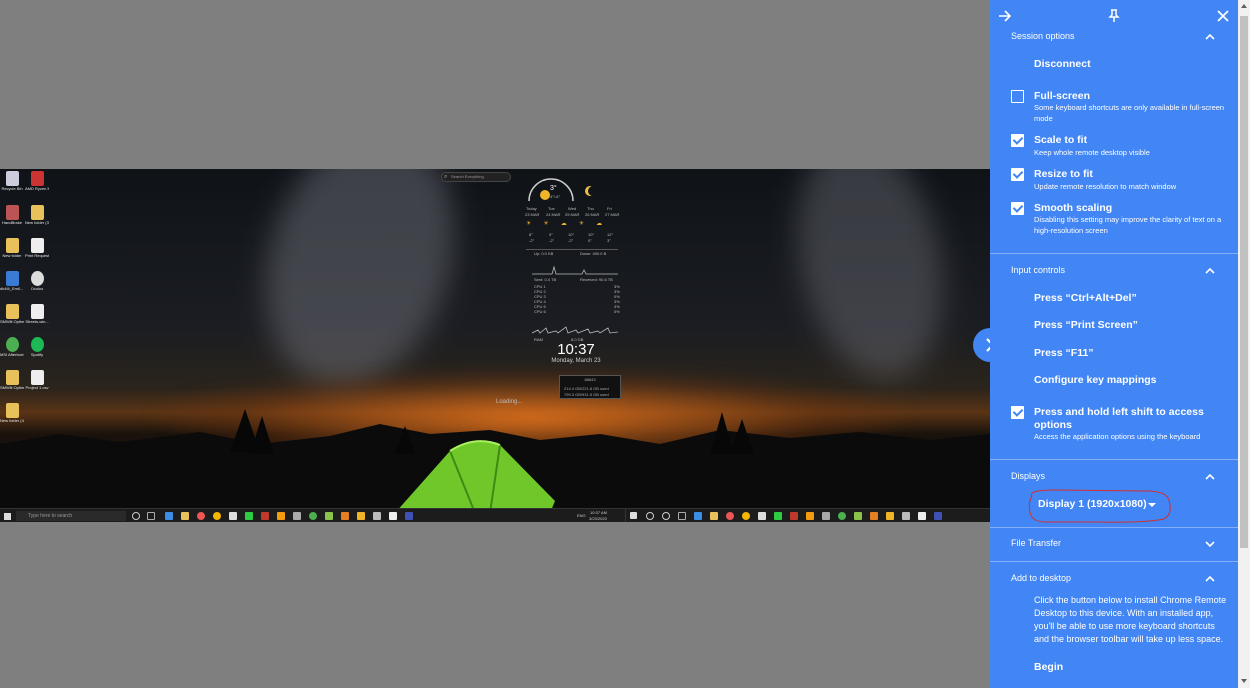 The width and height of the screenshot is (1250, 688). I want to click on desktop-icon: Spotify, so click(37, 347).